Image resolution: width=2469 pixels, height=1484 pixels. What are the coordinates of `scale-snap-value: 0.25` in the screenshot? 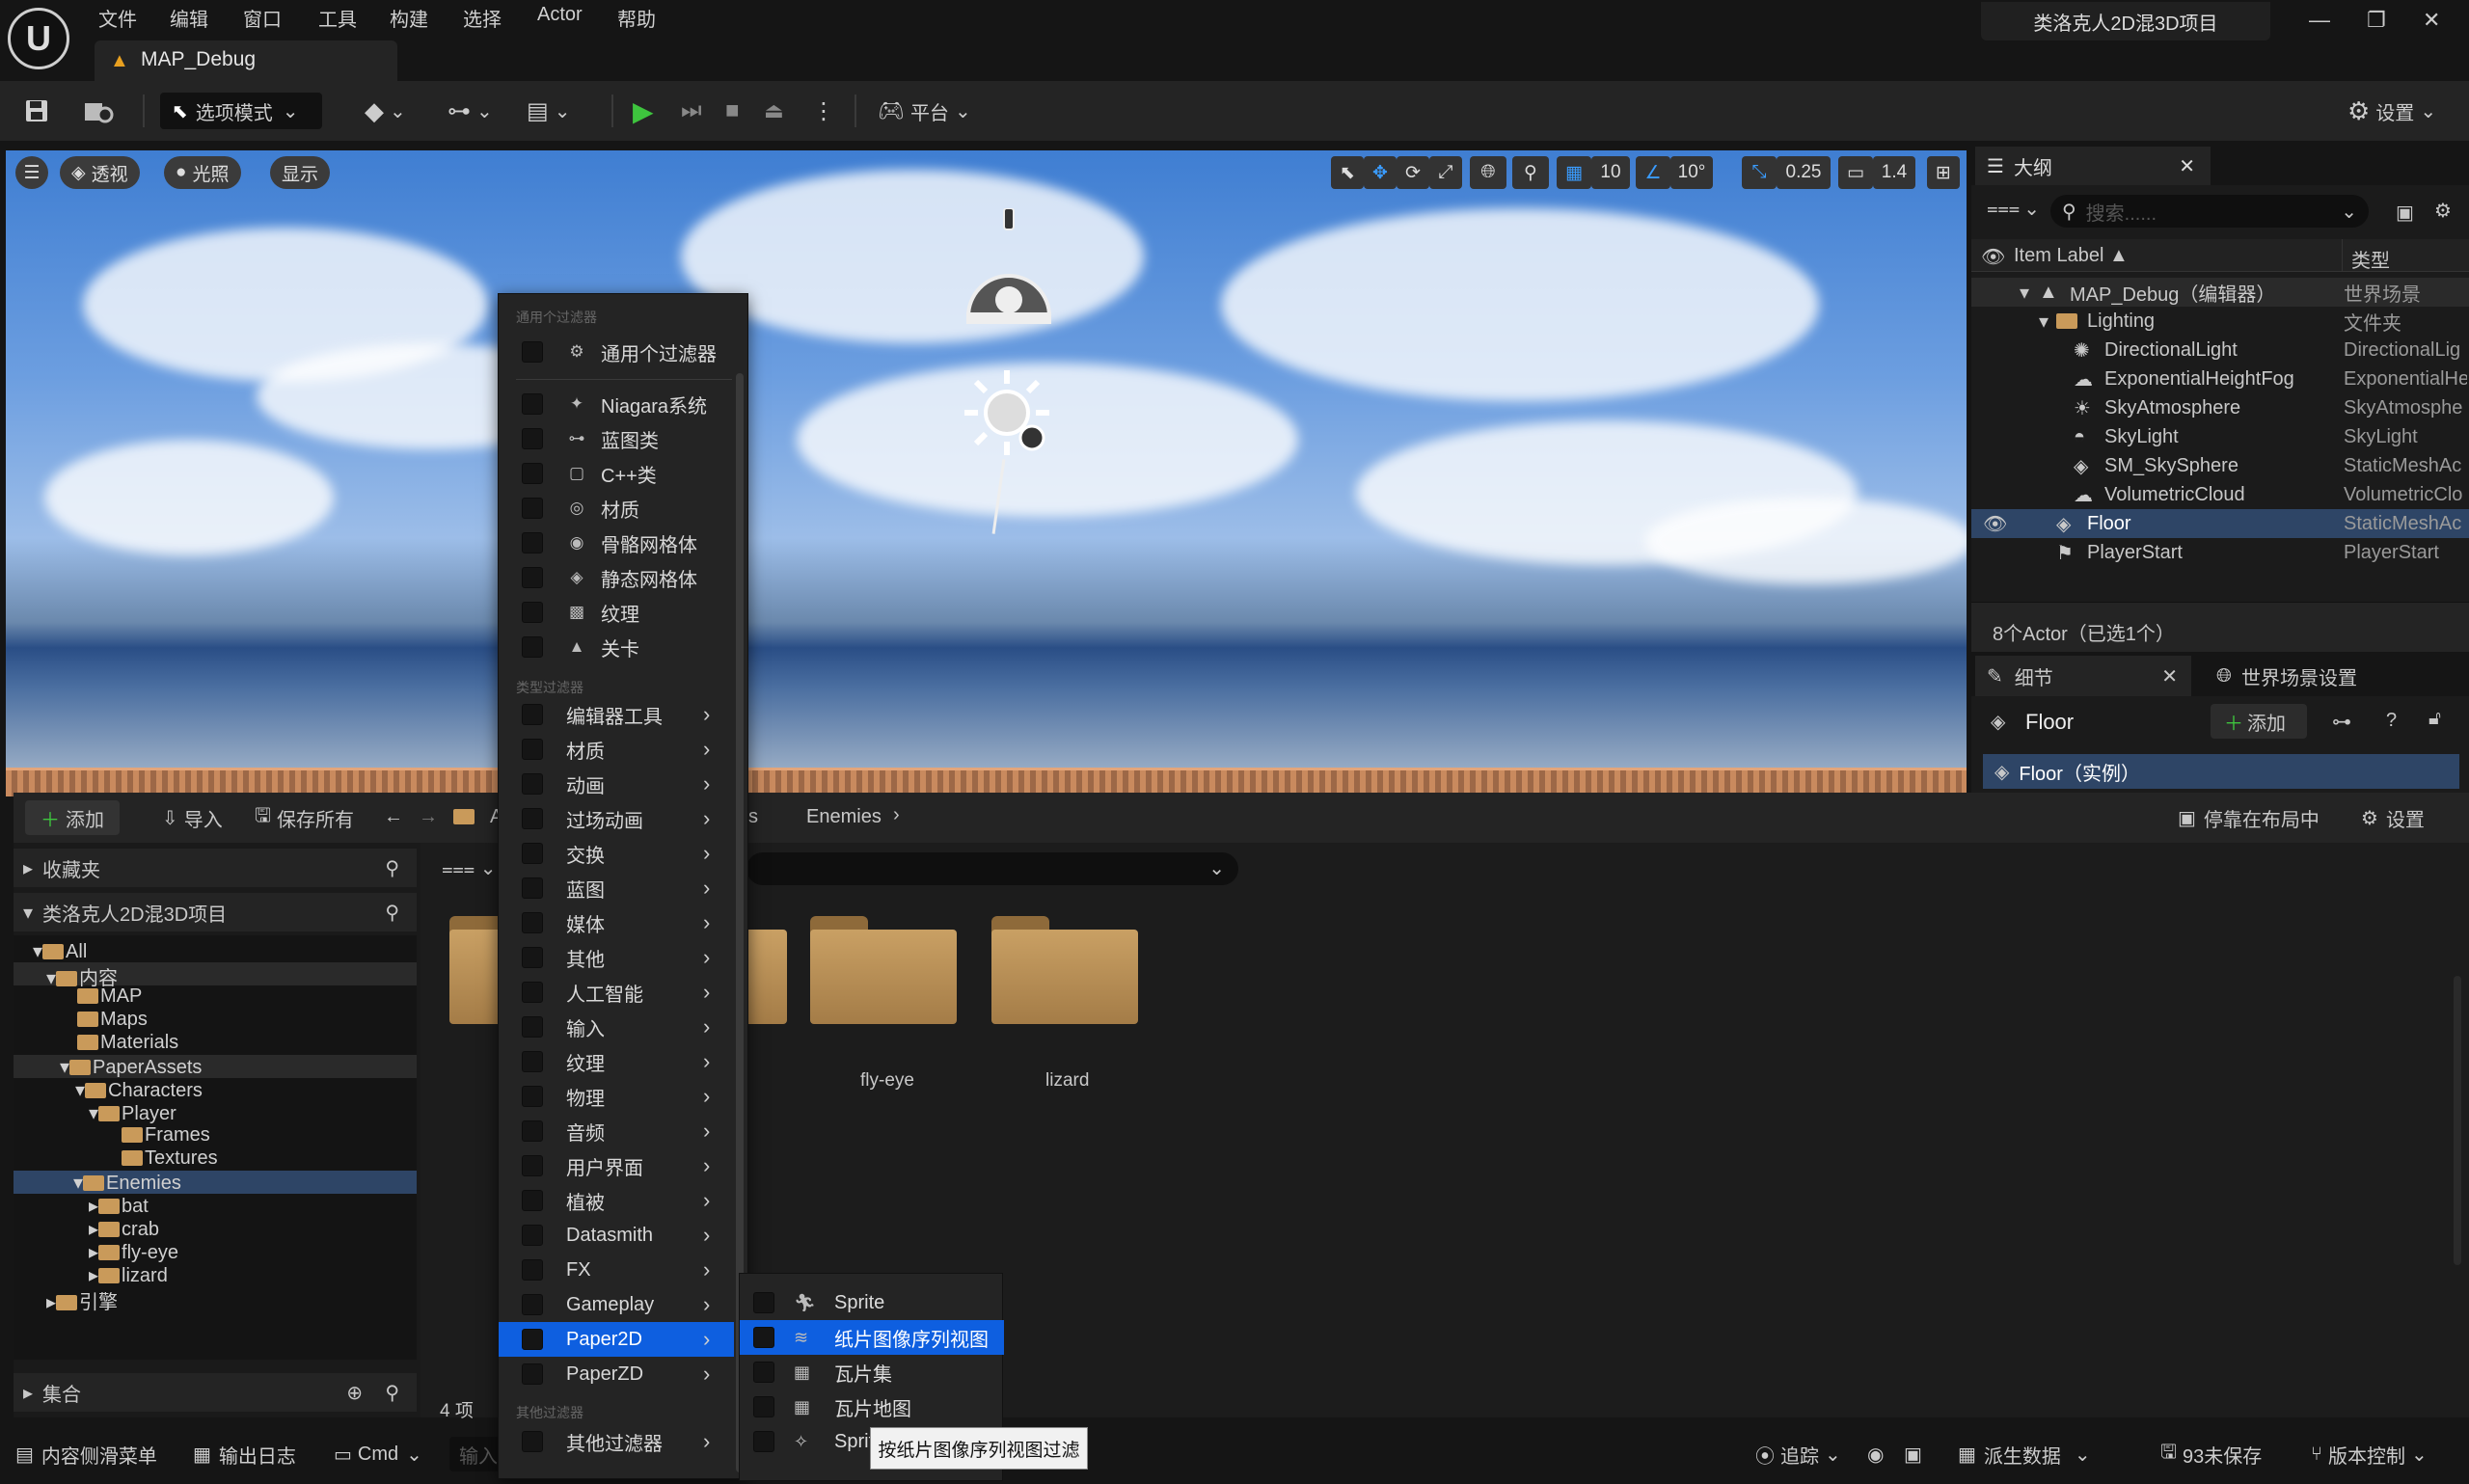 It's located at (1804, 172).